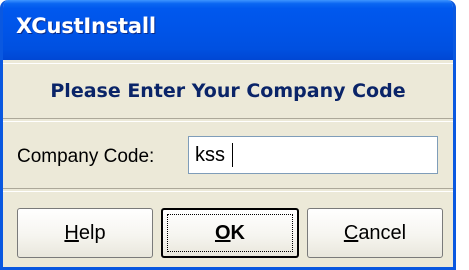 The image size is (469, 270). I want to click on ok-button: OK, so click(230, 233).